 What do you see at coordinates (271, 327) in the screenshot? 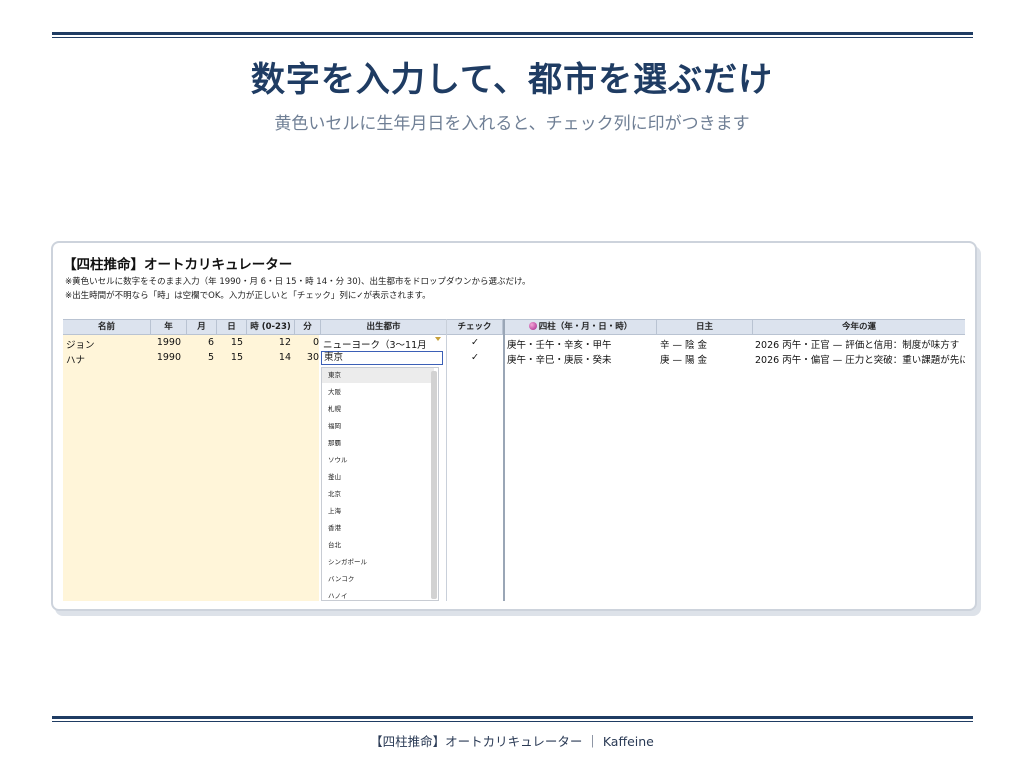
I see `header-hour: 時 (0-23)` at bounding box center [271, 327].